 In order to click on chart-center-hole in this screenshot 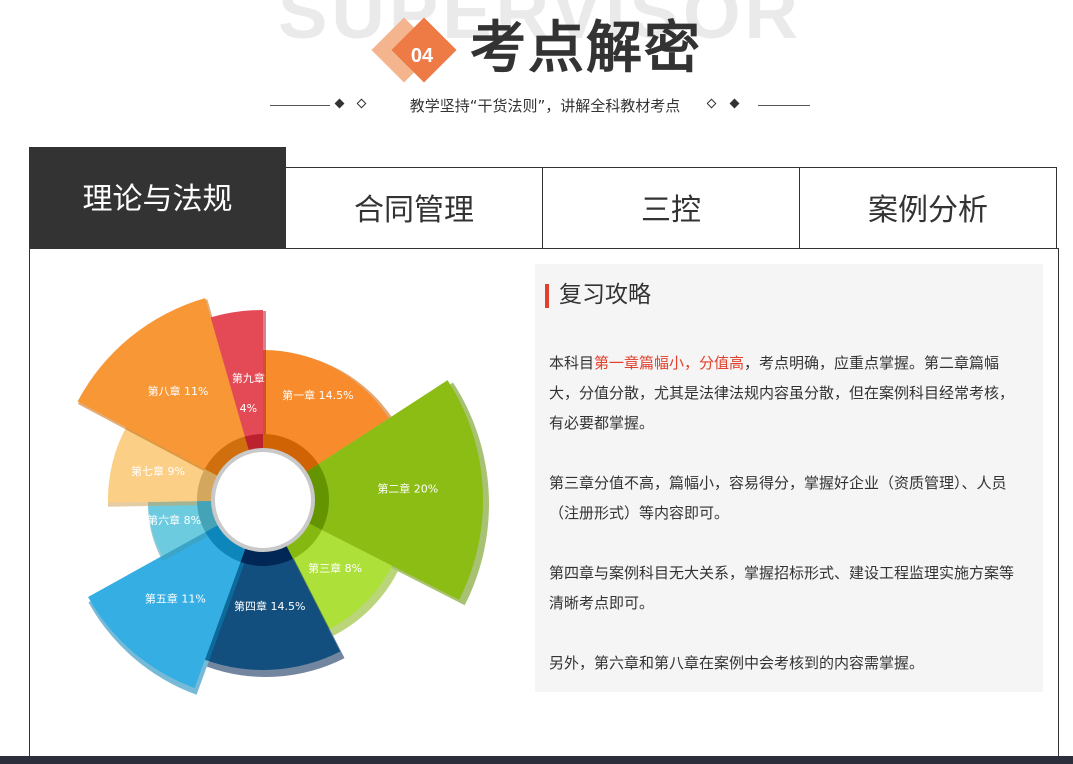, I will do `click(263, 500)`.